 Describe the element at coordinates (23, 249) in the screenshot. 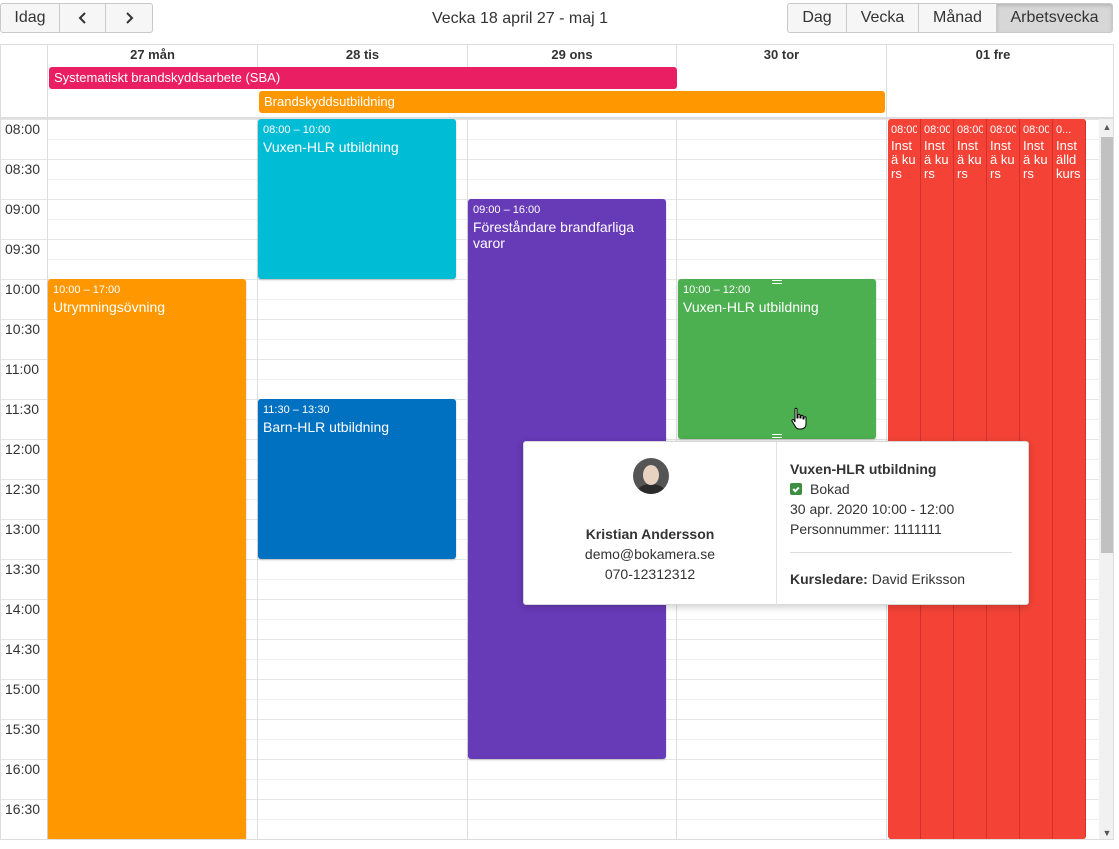

I see `time-label: 09:30` at that location.